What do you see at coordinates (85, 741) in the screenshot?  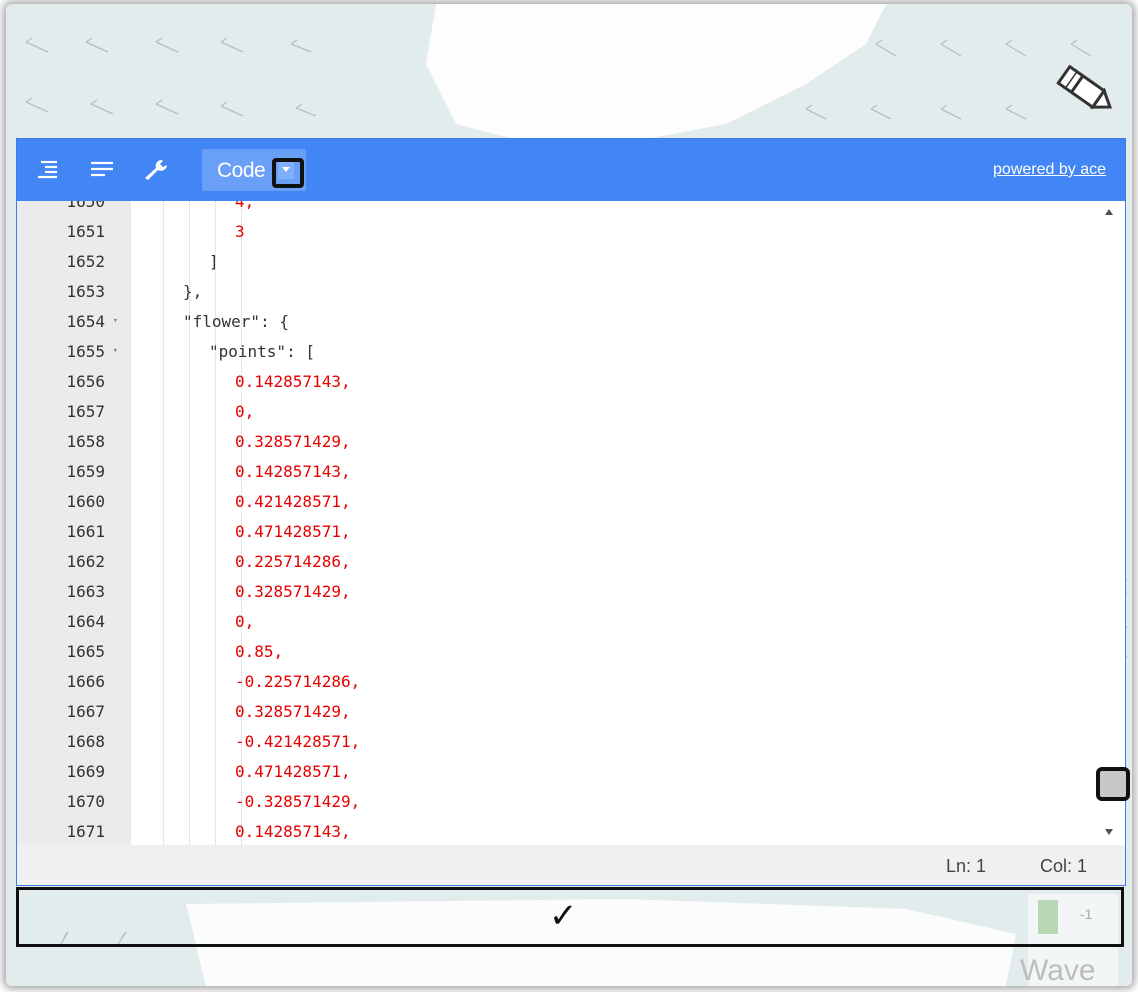 I see `line-number-text: 1668` at bounding box center [85, 741].